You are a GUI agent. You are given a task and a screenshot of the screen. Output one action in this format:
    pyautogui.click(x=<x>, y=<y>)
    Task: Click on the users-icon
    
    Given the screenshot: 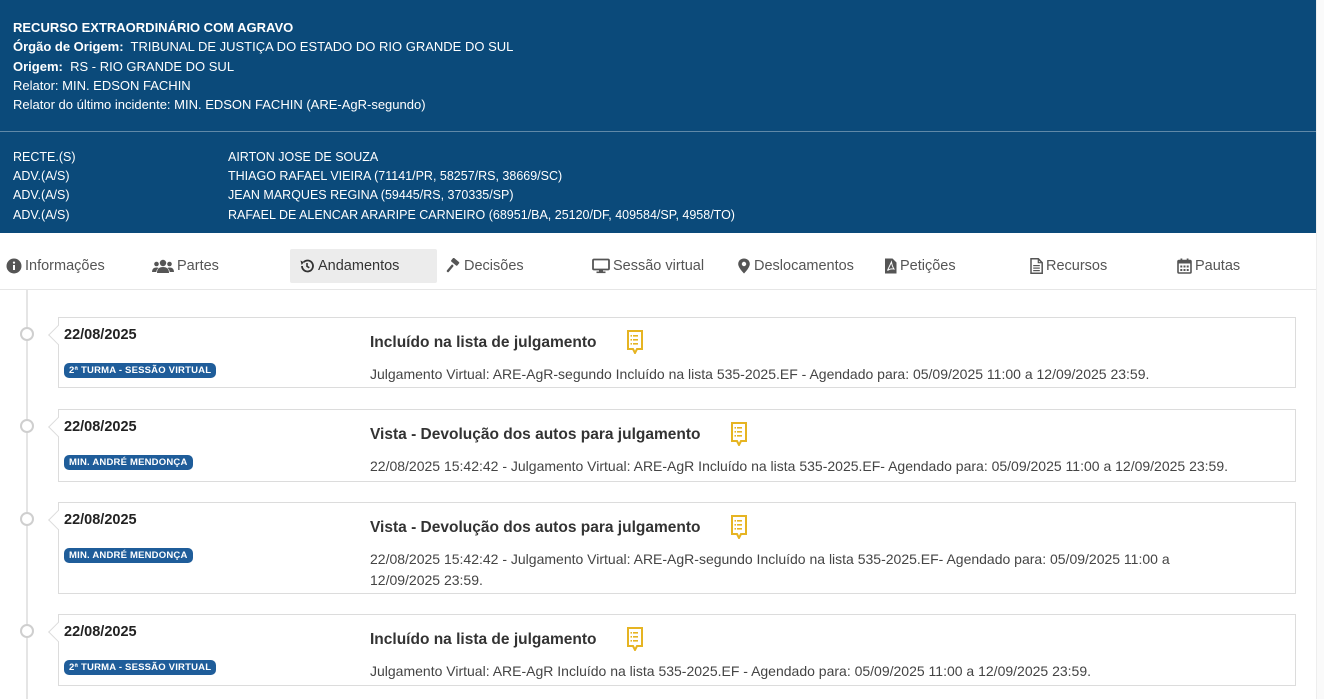 What is the action you would take?
    pyautogui.click(x=163, y=266)
    